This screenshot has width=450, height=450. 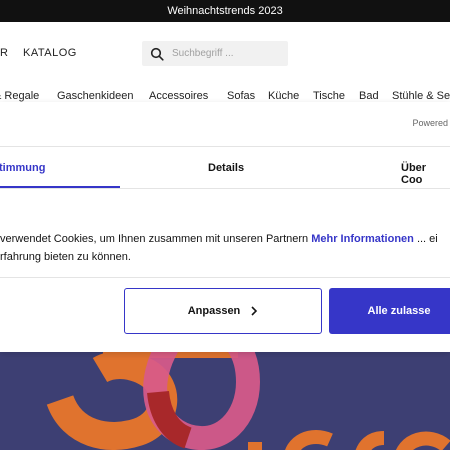 What do you see at coordinates (4, 53) in the screenshot?
I see `nav-link-partial: R` at bounding box center [4, 53].